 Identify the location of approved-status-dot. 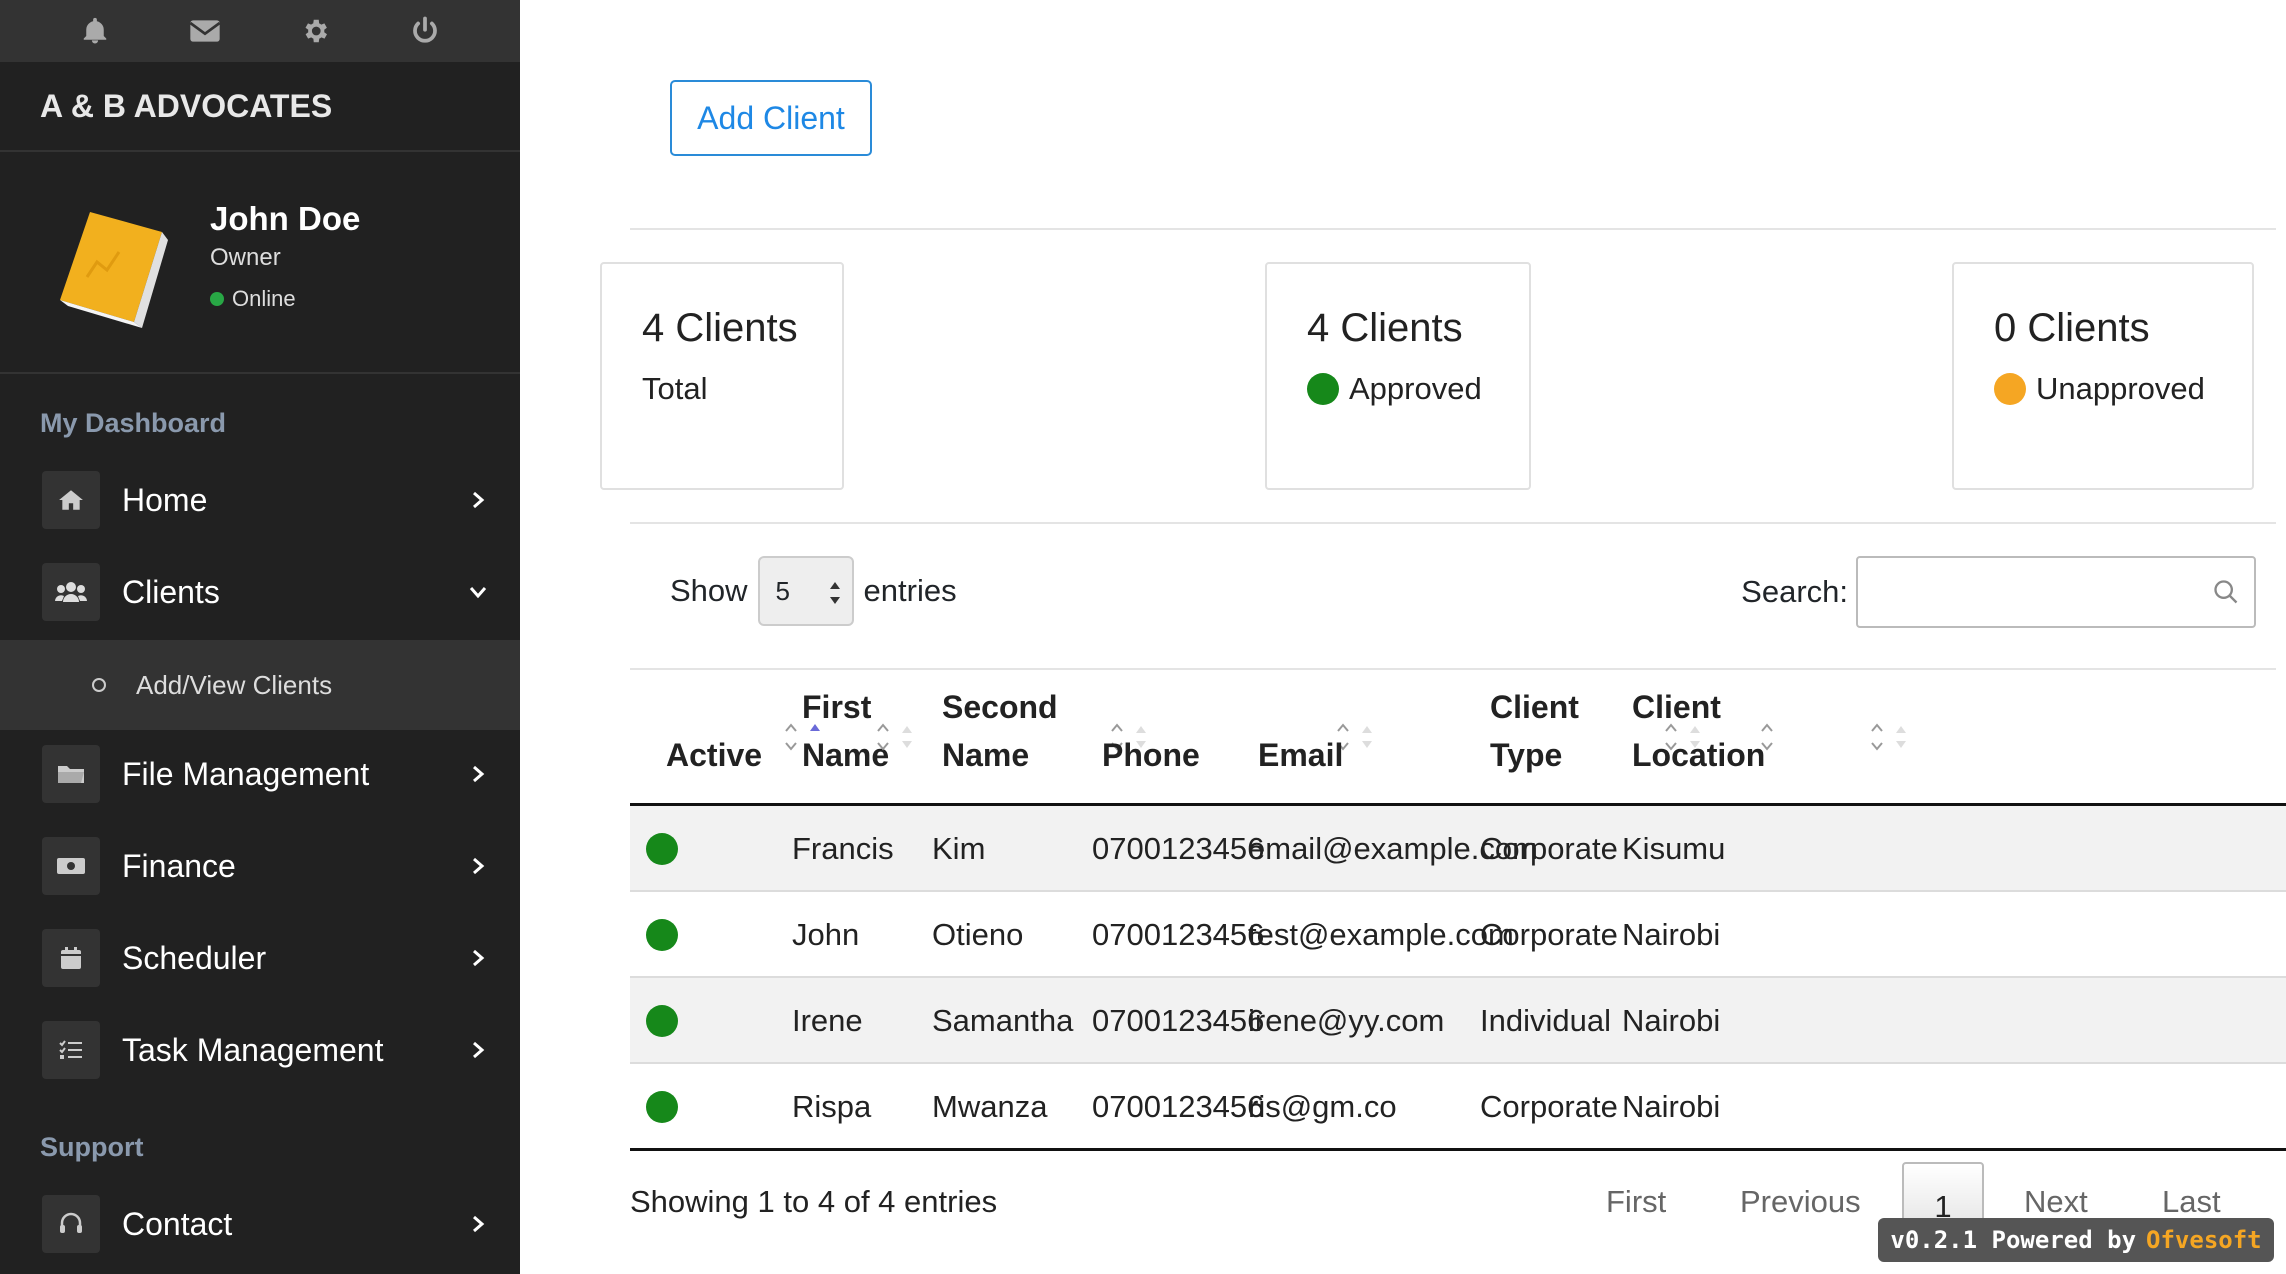
(1323, 389).